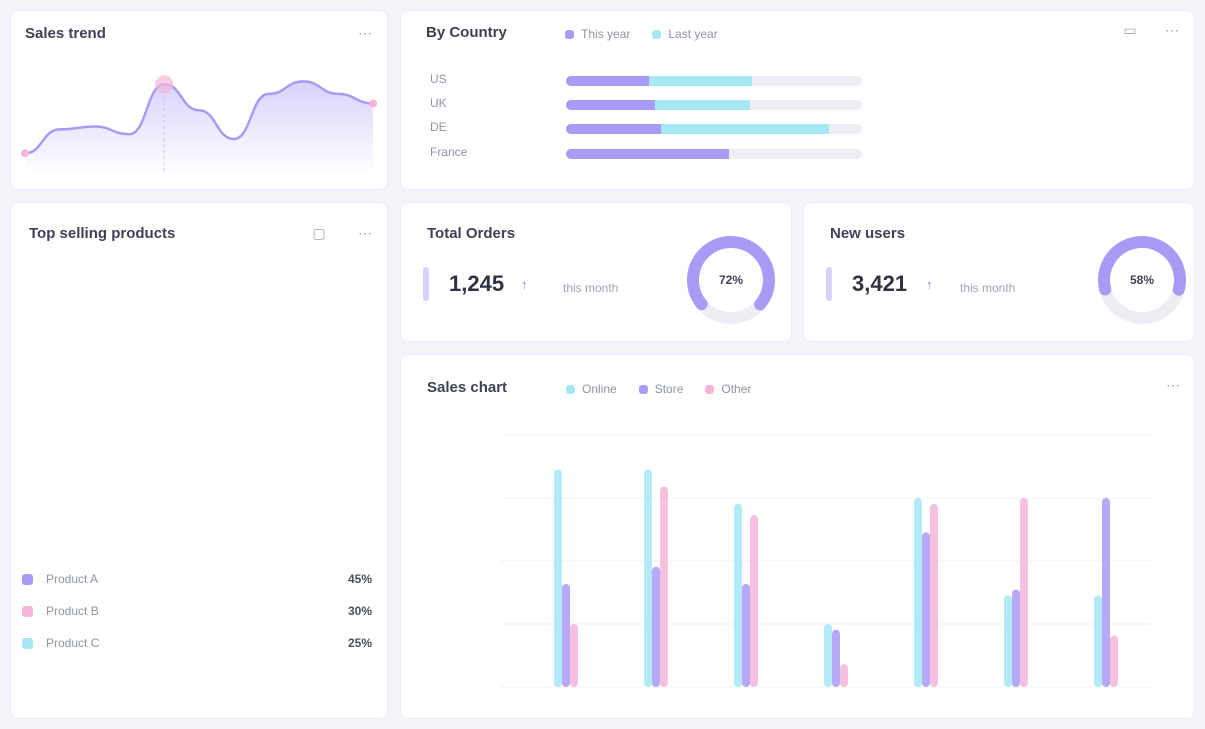 This screenshot has width=1205, height=729. What do you see at coordinates (736, 389) in the screenshot?
I see `legend-label: Other` at bounding box center [736, 389].